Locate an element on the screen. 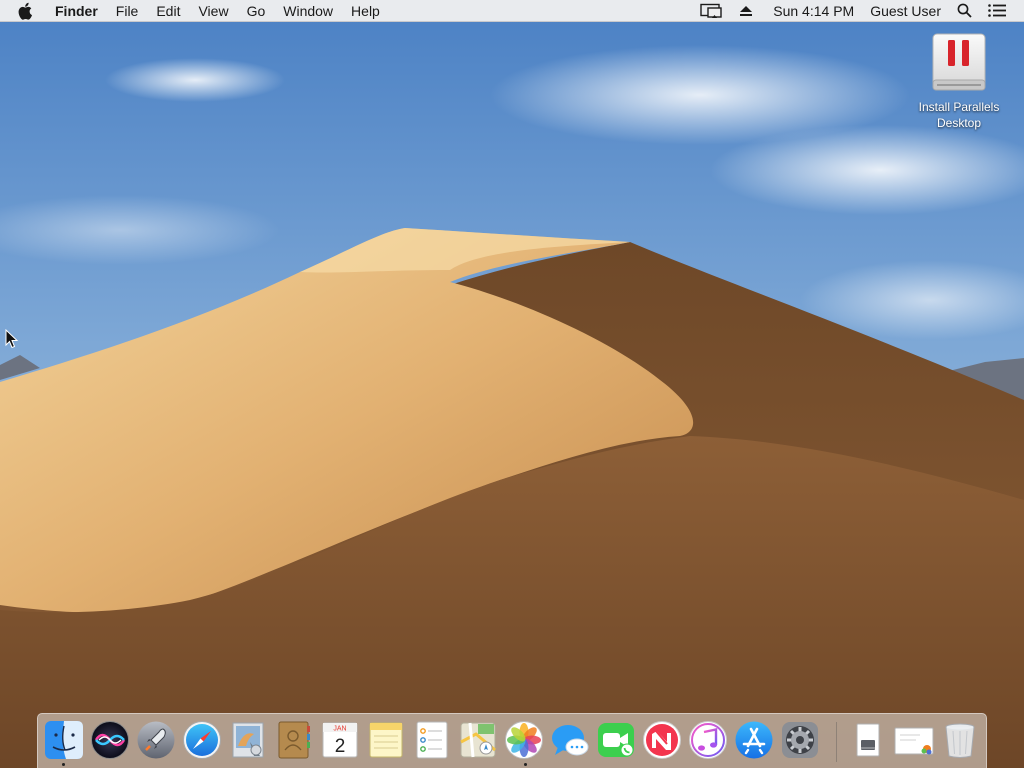  dock-messages is located at coordinates (570, 740).